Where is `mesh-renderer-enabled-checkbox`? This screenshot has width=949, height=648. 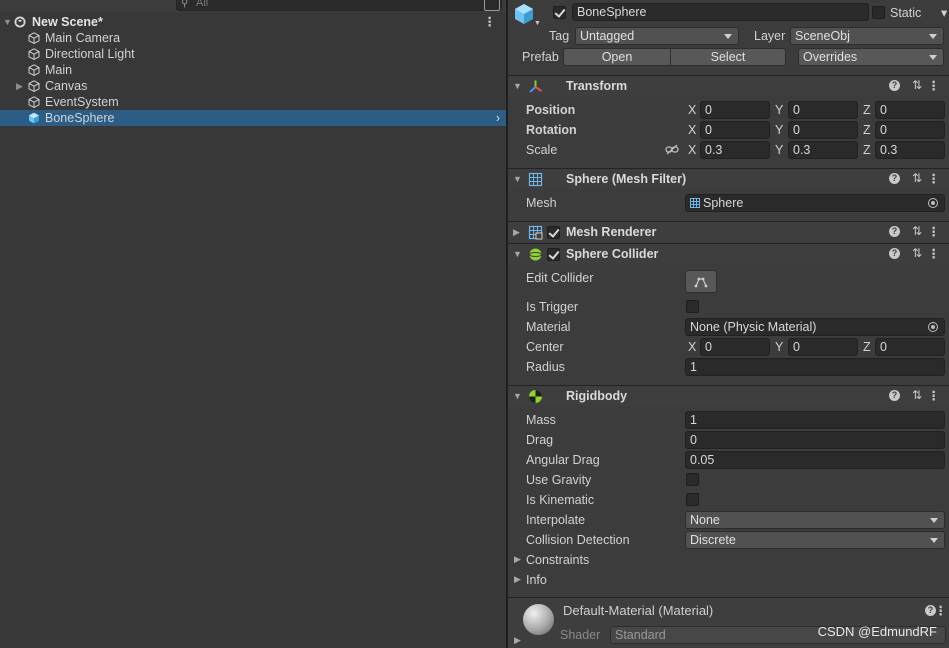
mesh-renderer-enabled-checkbox is located at coordinates (553, 232).